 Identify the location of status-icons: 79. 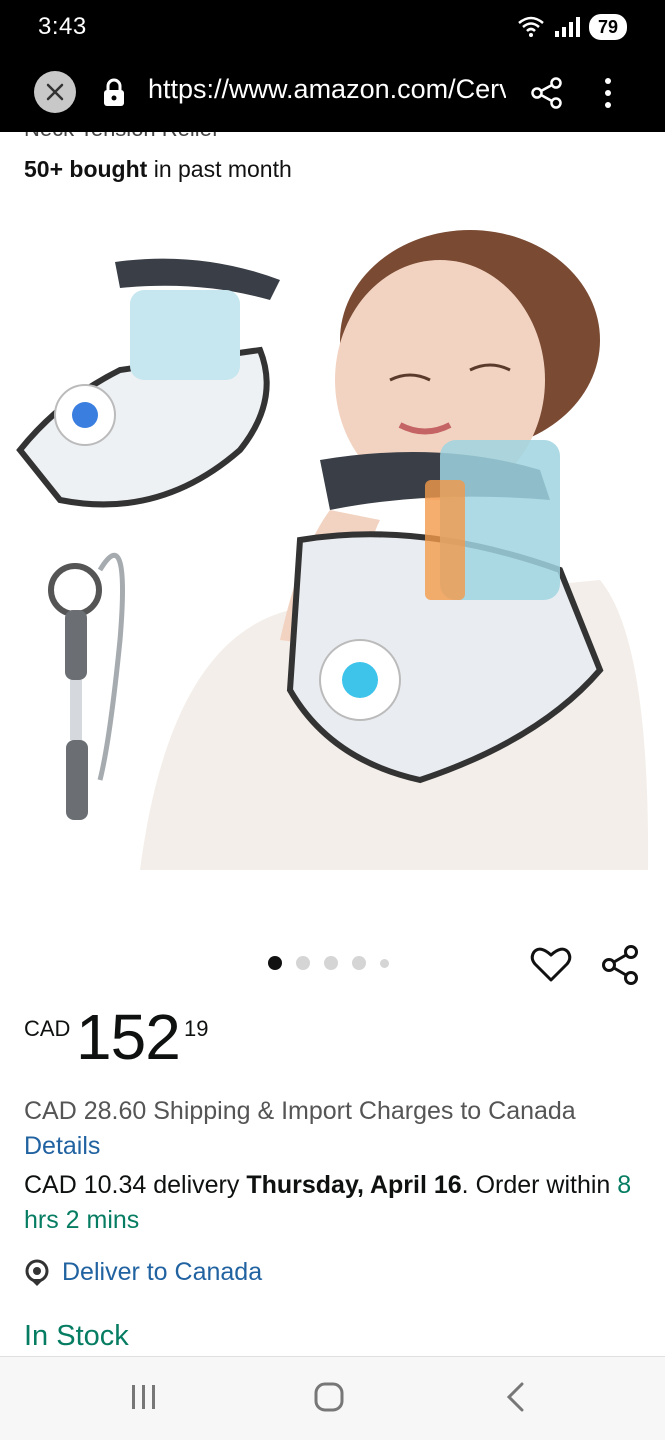
(572, 27).